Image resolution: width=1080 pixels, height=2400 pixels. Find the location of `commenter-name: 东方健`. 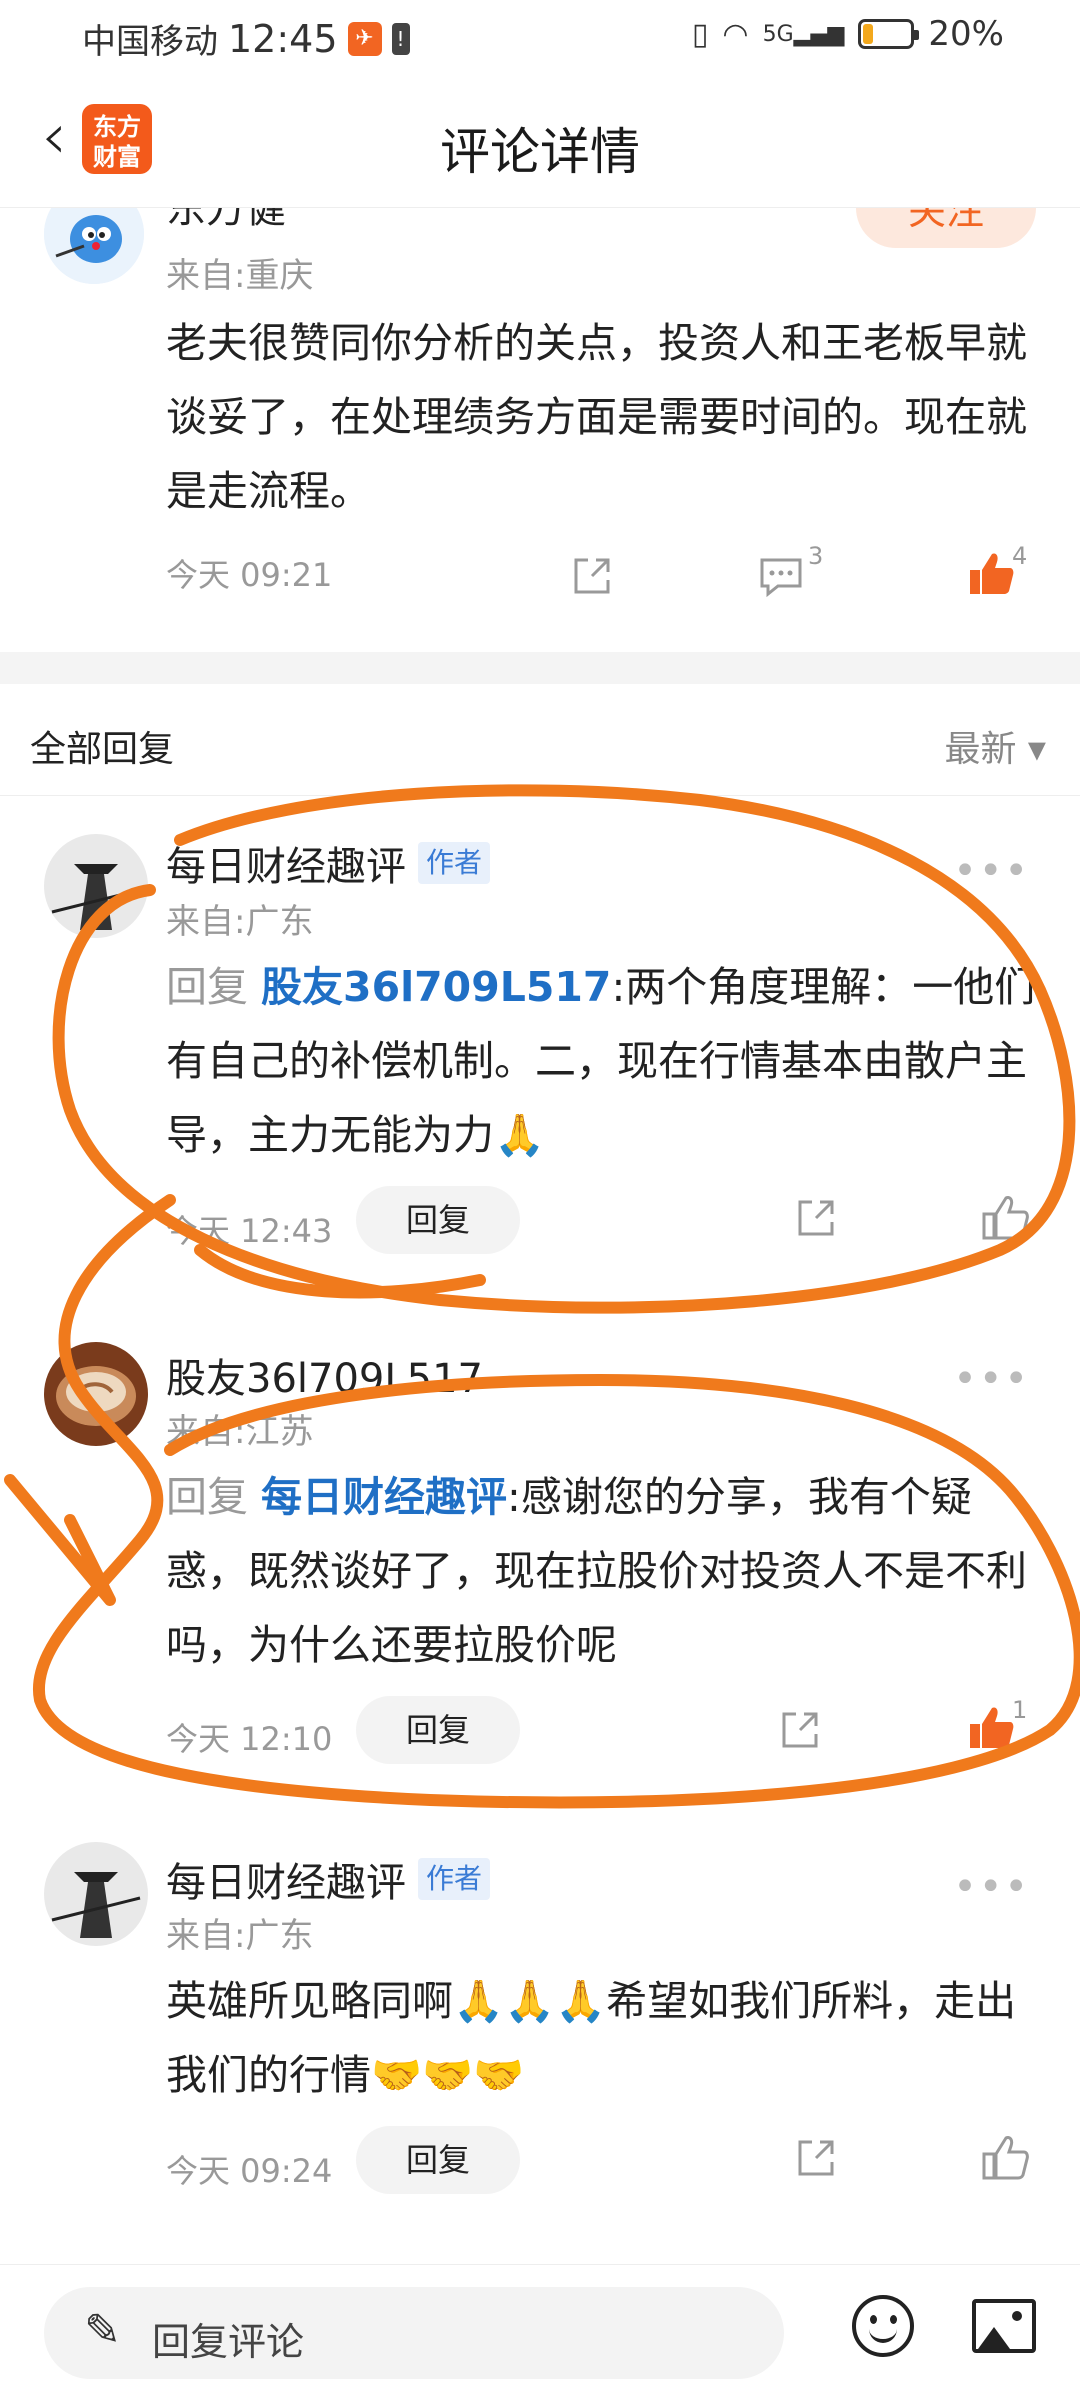

commenter-name: 东方健 is located at coordinates (226, 221).